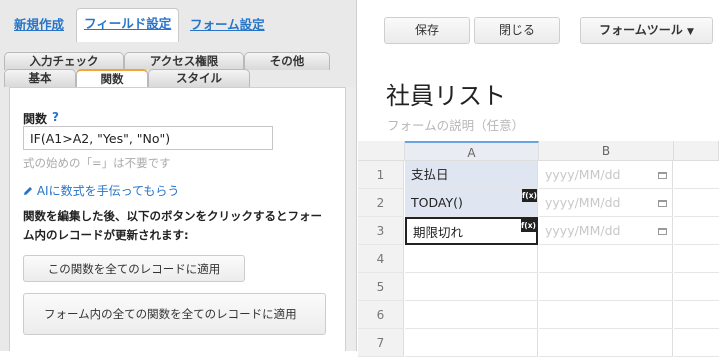  Describe the element at coordinates (606, 259) in the screenshot. I see `cell-b4` at that location.